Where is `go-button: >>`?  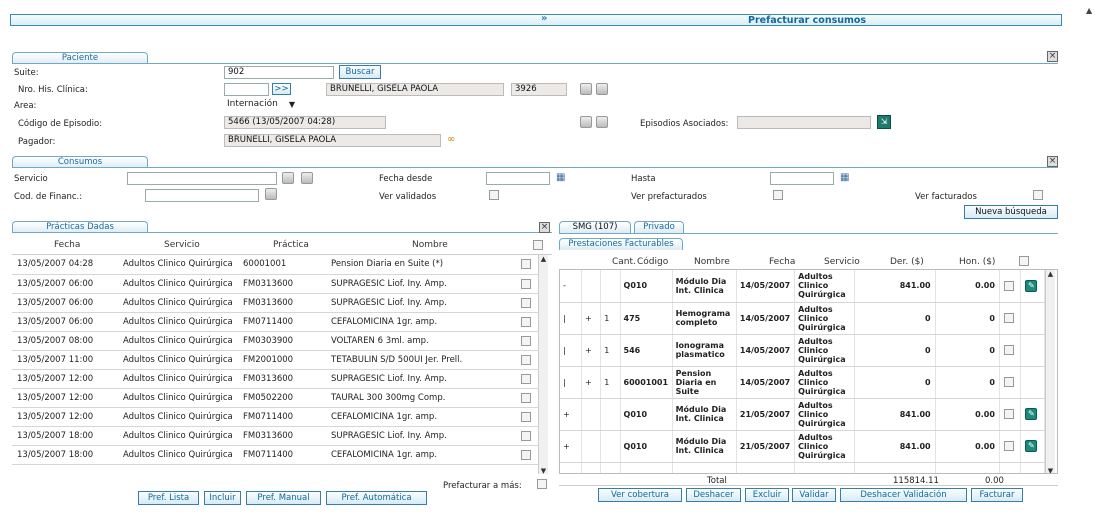 go-button: >> is located at coordinates (281, 89).